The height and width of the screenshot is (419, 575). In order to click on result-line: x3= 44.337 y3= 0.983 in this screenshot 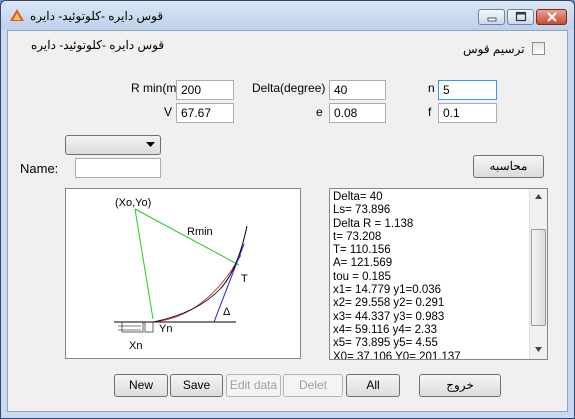, I will do `click(389, 316)`.